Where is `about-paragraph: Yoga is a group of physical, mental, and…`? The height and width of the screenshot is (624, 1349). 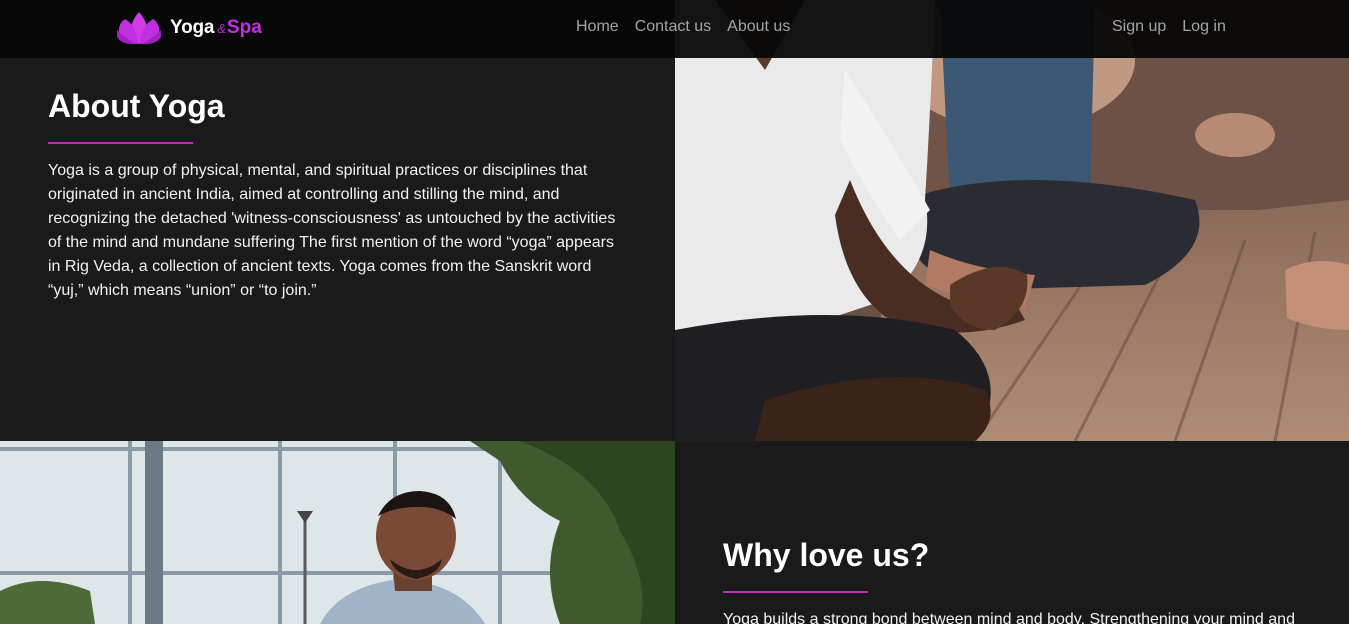 about-paragraph: Yoga is a group of physical, mental, and… is located at coordinates (332, 230).